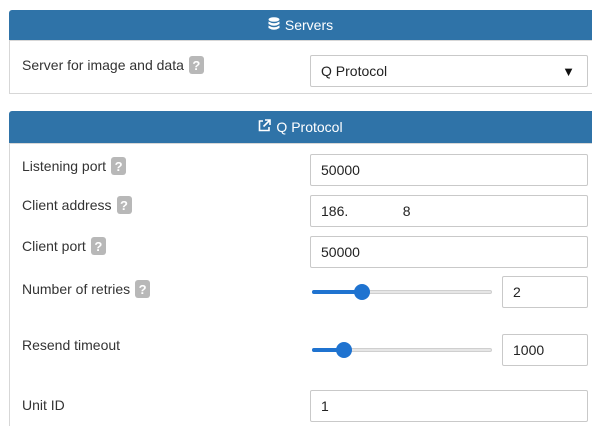 Image resolution: width=592 pixels, height=426 pixels. What do you see at coordinates (449, 170) in the screenshot?
I see `listening-port-input: 50000` at bounding box center [449, 170].